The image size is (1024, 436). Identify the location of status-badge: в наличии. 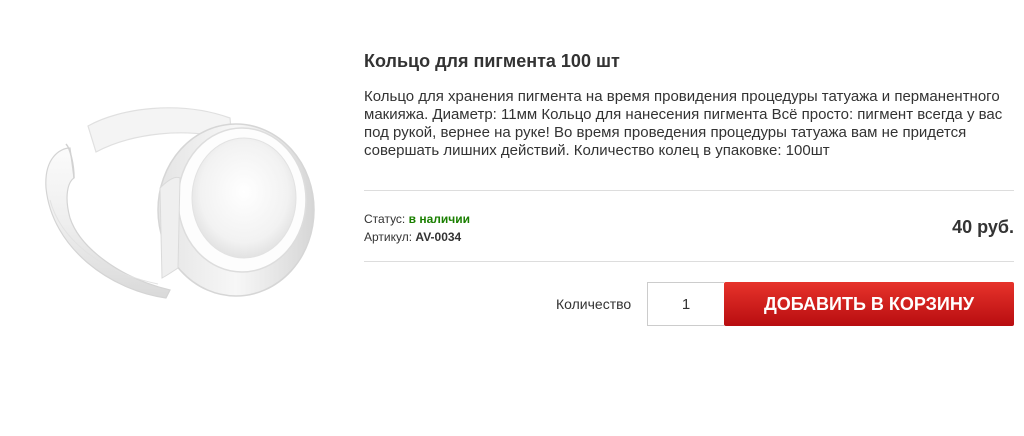
(439, 219).